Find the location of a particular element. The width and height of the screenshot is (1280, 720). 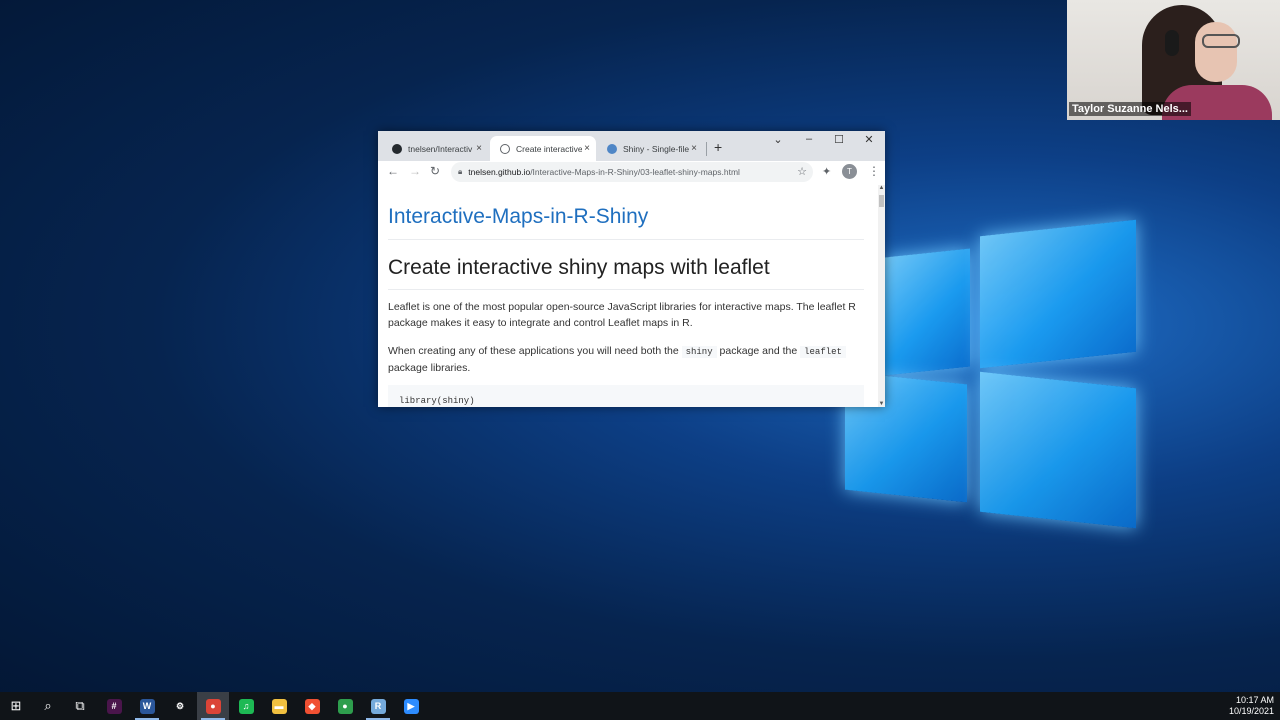

git-icon: ◆ is located at coordinates (312, 706).